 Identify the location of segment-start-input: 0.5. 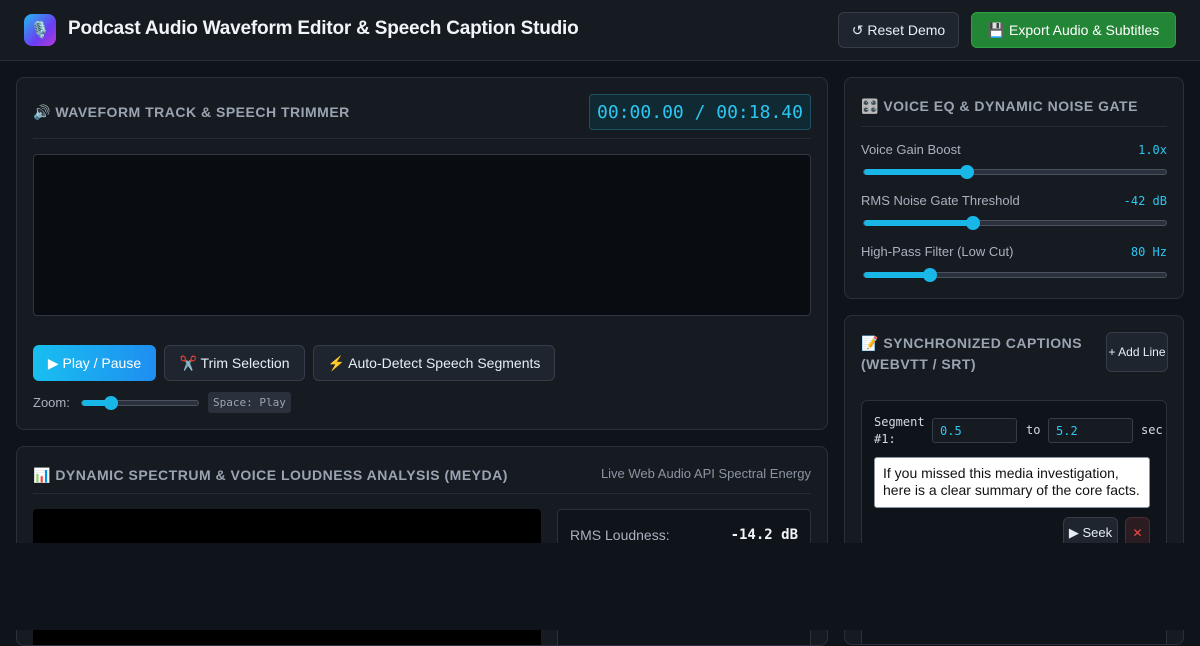
(974, 430).